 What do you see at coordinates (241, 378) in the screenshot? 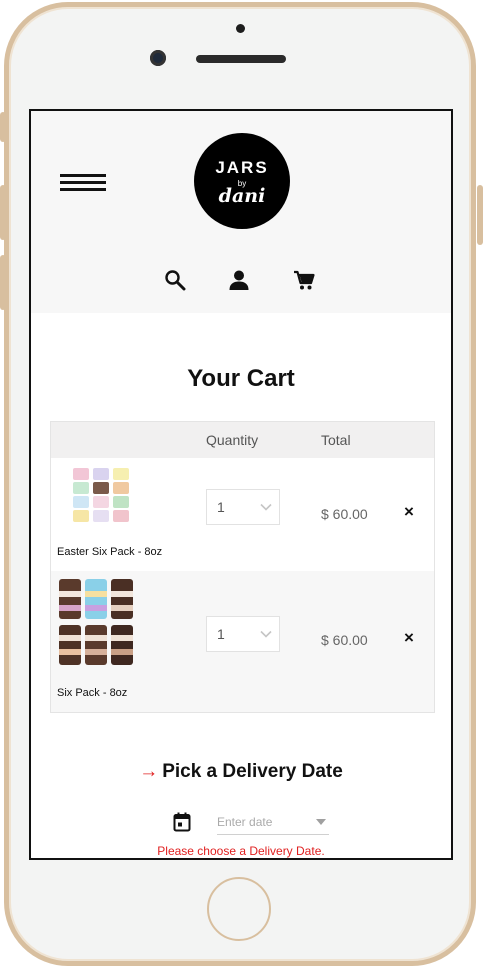
I see `page-title: Your Cart` at bounding box center [241, 378].